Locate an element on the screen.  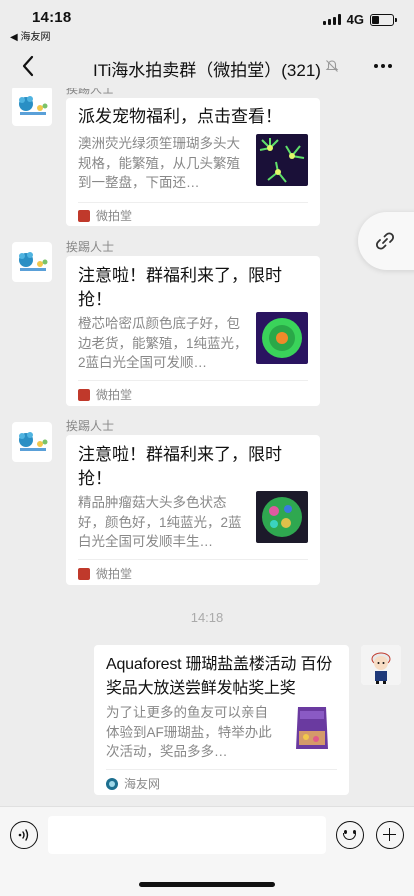
salt-bag-thumbnail is located at coordinates (312, 727).